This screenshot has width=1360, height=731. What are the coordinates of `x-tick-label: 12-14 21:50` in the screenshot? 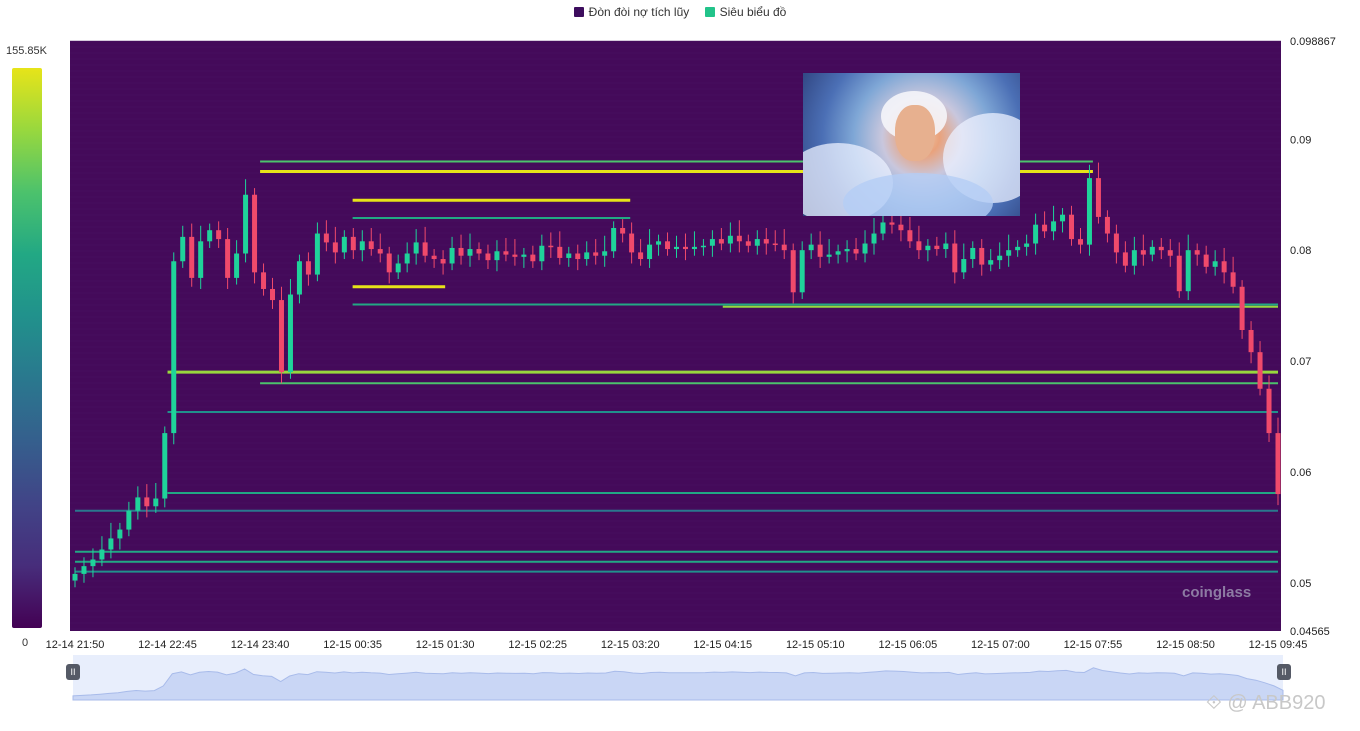 It's located at (75, 645).